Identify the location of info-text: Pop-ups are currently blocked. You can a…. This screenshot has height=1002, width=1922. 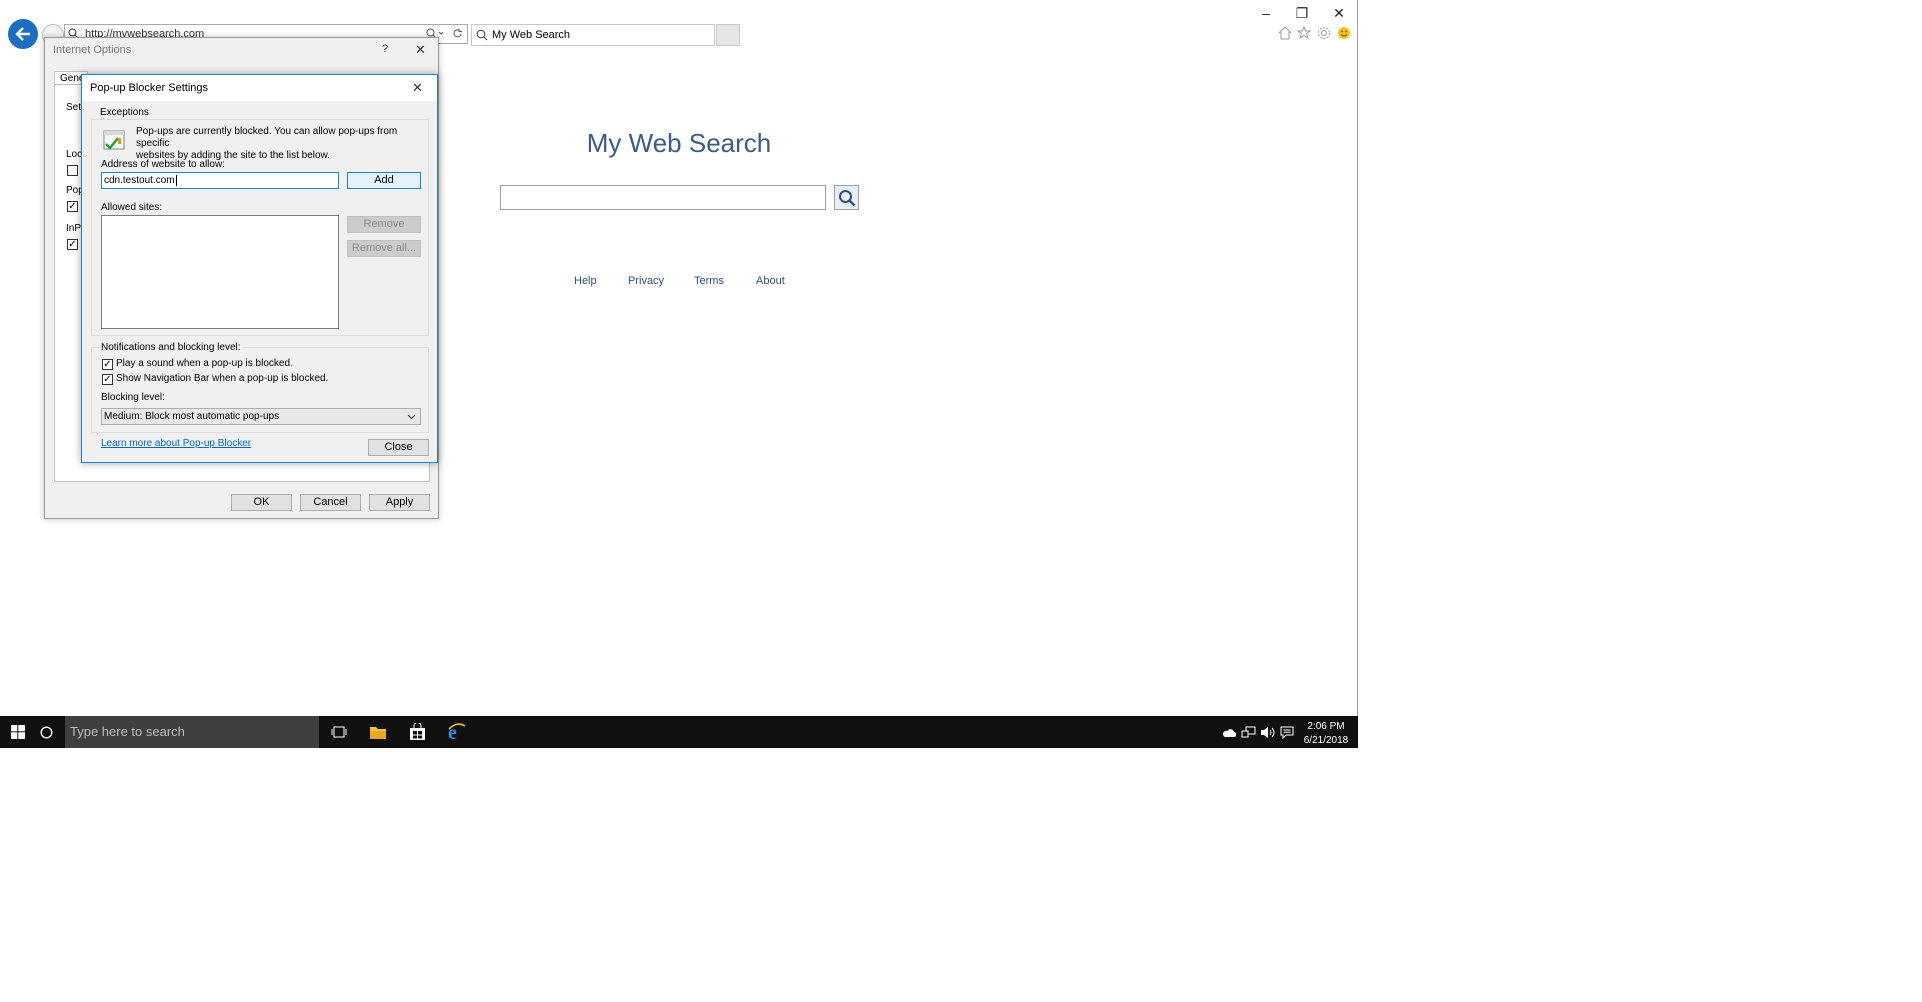
(267, 143).